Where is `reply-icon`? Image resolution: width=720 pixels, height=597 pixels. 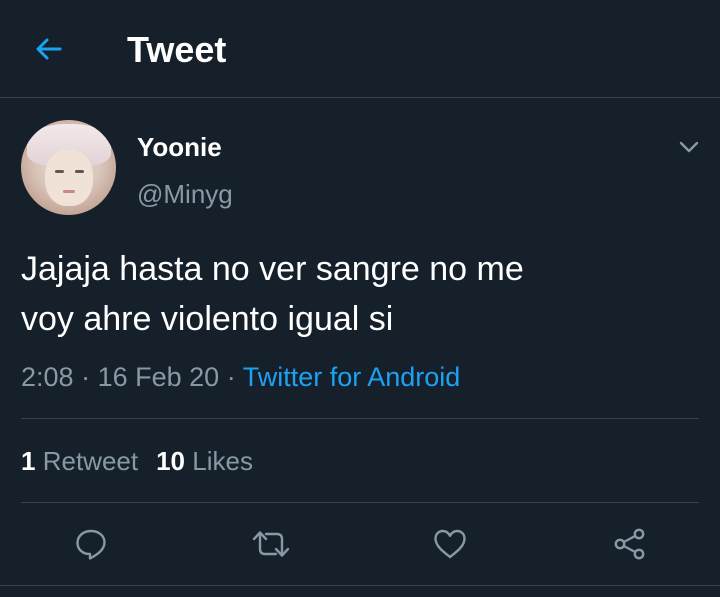
reply-icon is located at coordinates (91, 544).